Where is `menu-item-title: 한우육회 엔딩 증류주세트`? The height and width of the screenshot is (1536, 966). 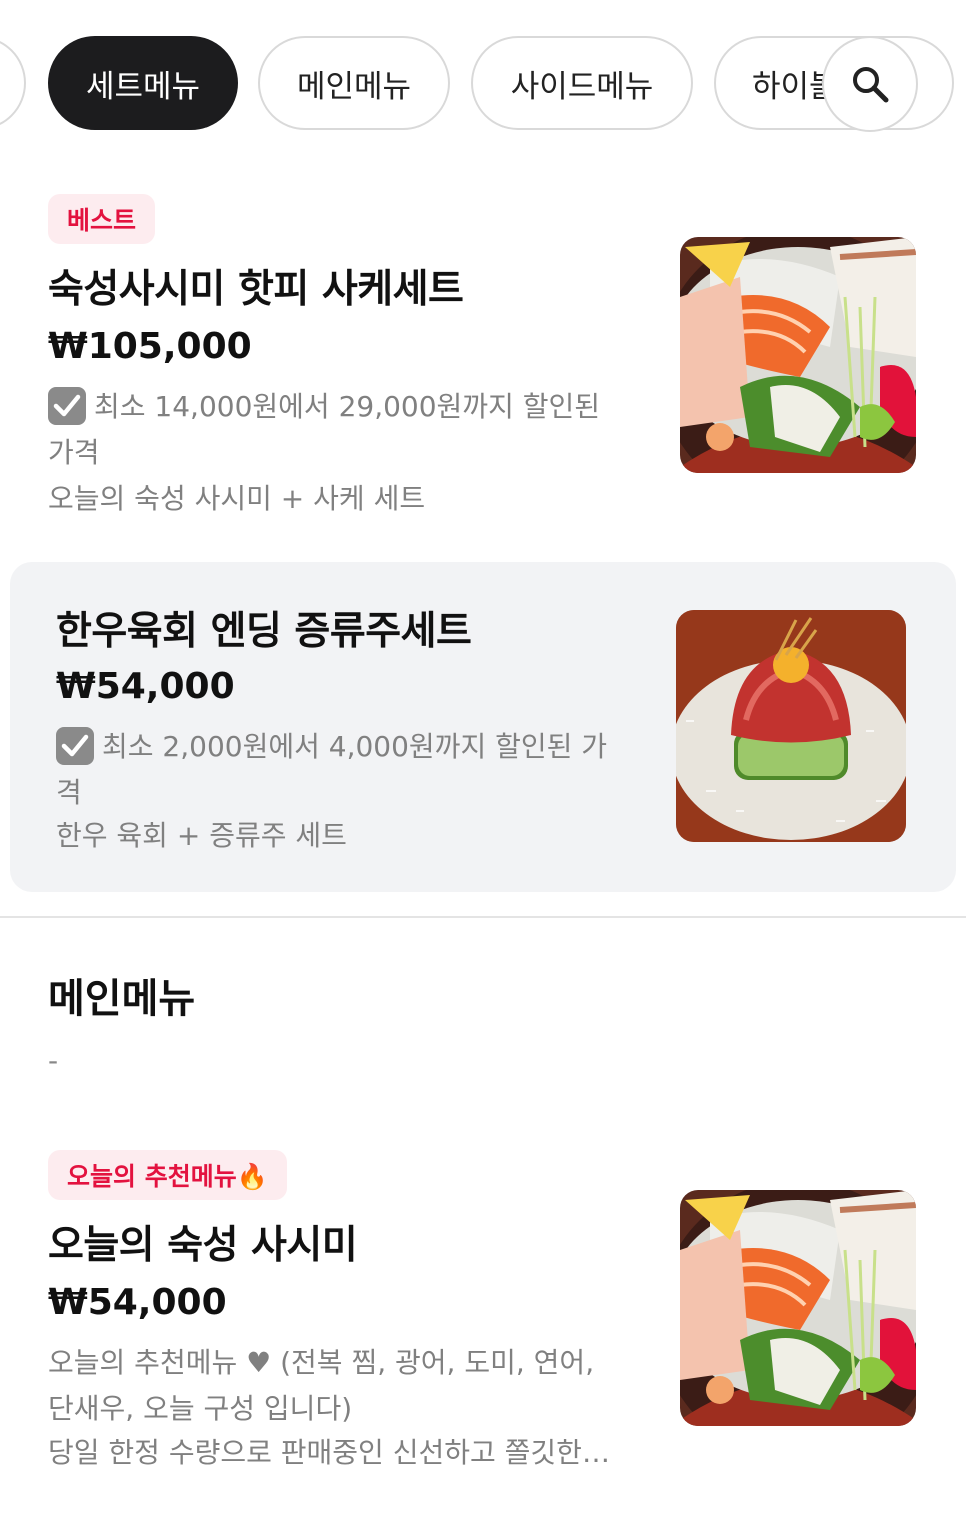 menu-item-title: 한우육회 엔딩 증류주세트 is located at coordinates (264, 631).